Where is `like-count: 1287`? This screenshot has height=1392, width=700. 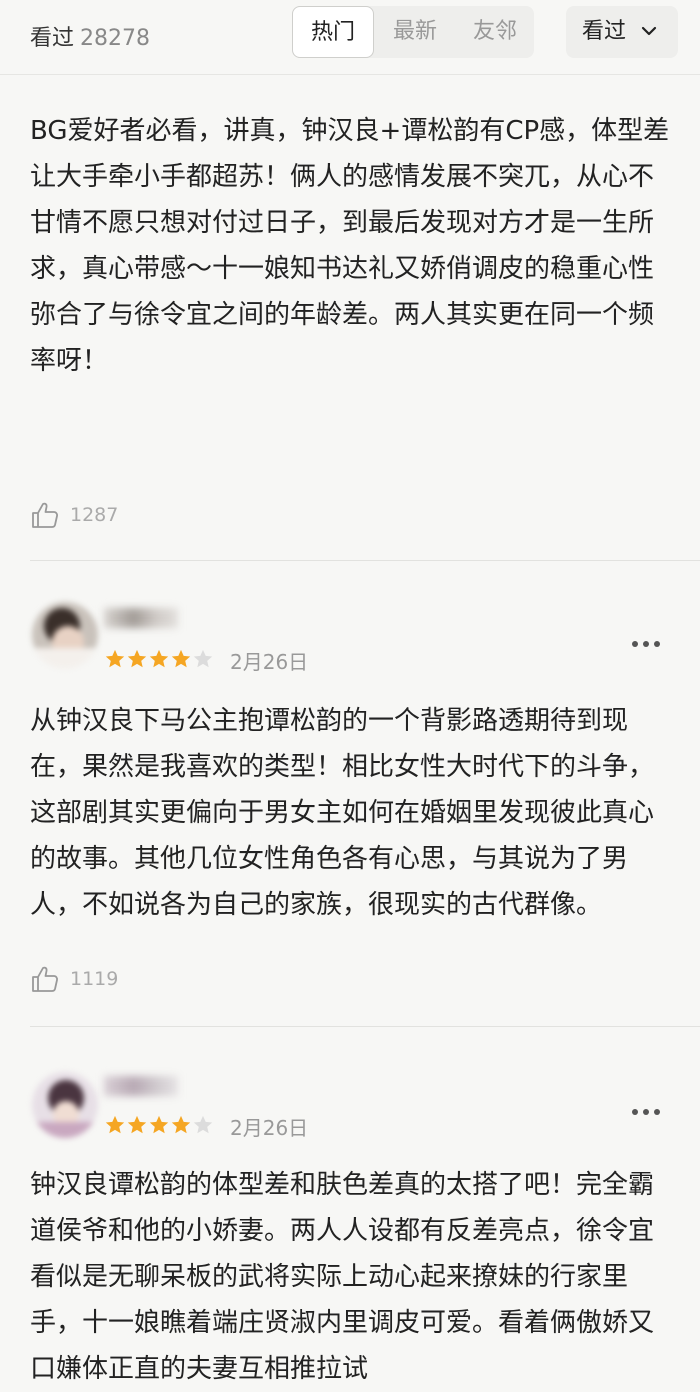
like-count: 1287 is located at coordinates (94, 515).